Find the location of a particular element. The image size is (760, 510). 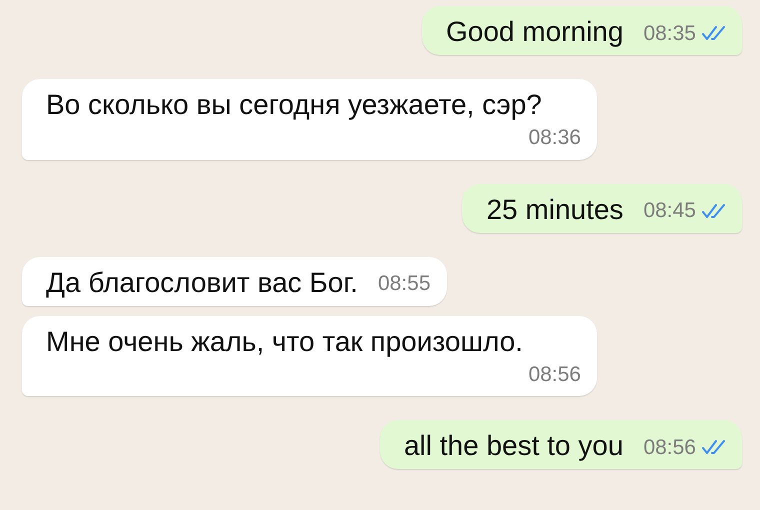

message-text: Во сколько вы сегодня уезжаете, сэр? is located at coordinates (294, 105).